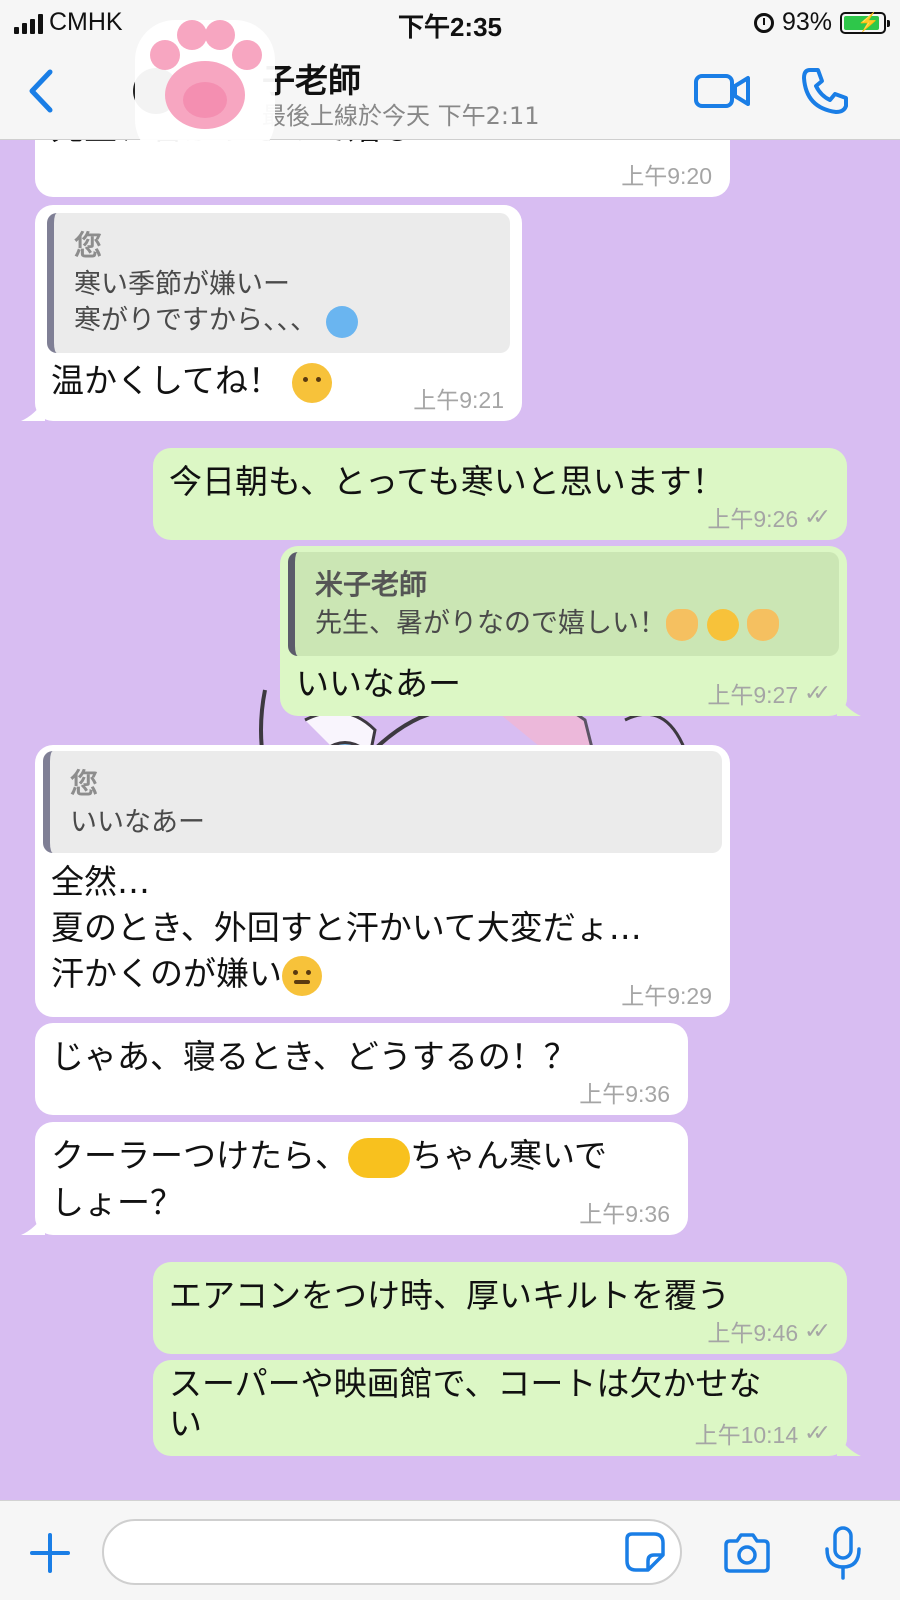  I want to click on message-time: 上午9:46, so click(753, 1333).